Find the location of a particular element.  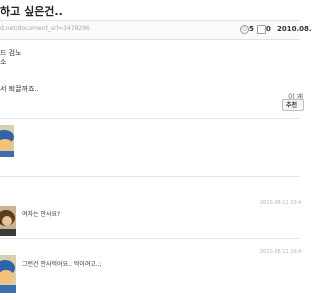

post-url-link: d.net/document_srl=3478296 is located at coordinates (45, 28).